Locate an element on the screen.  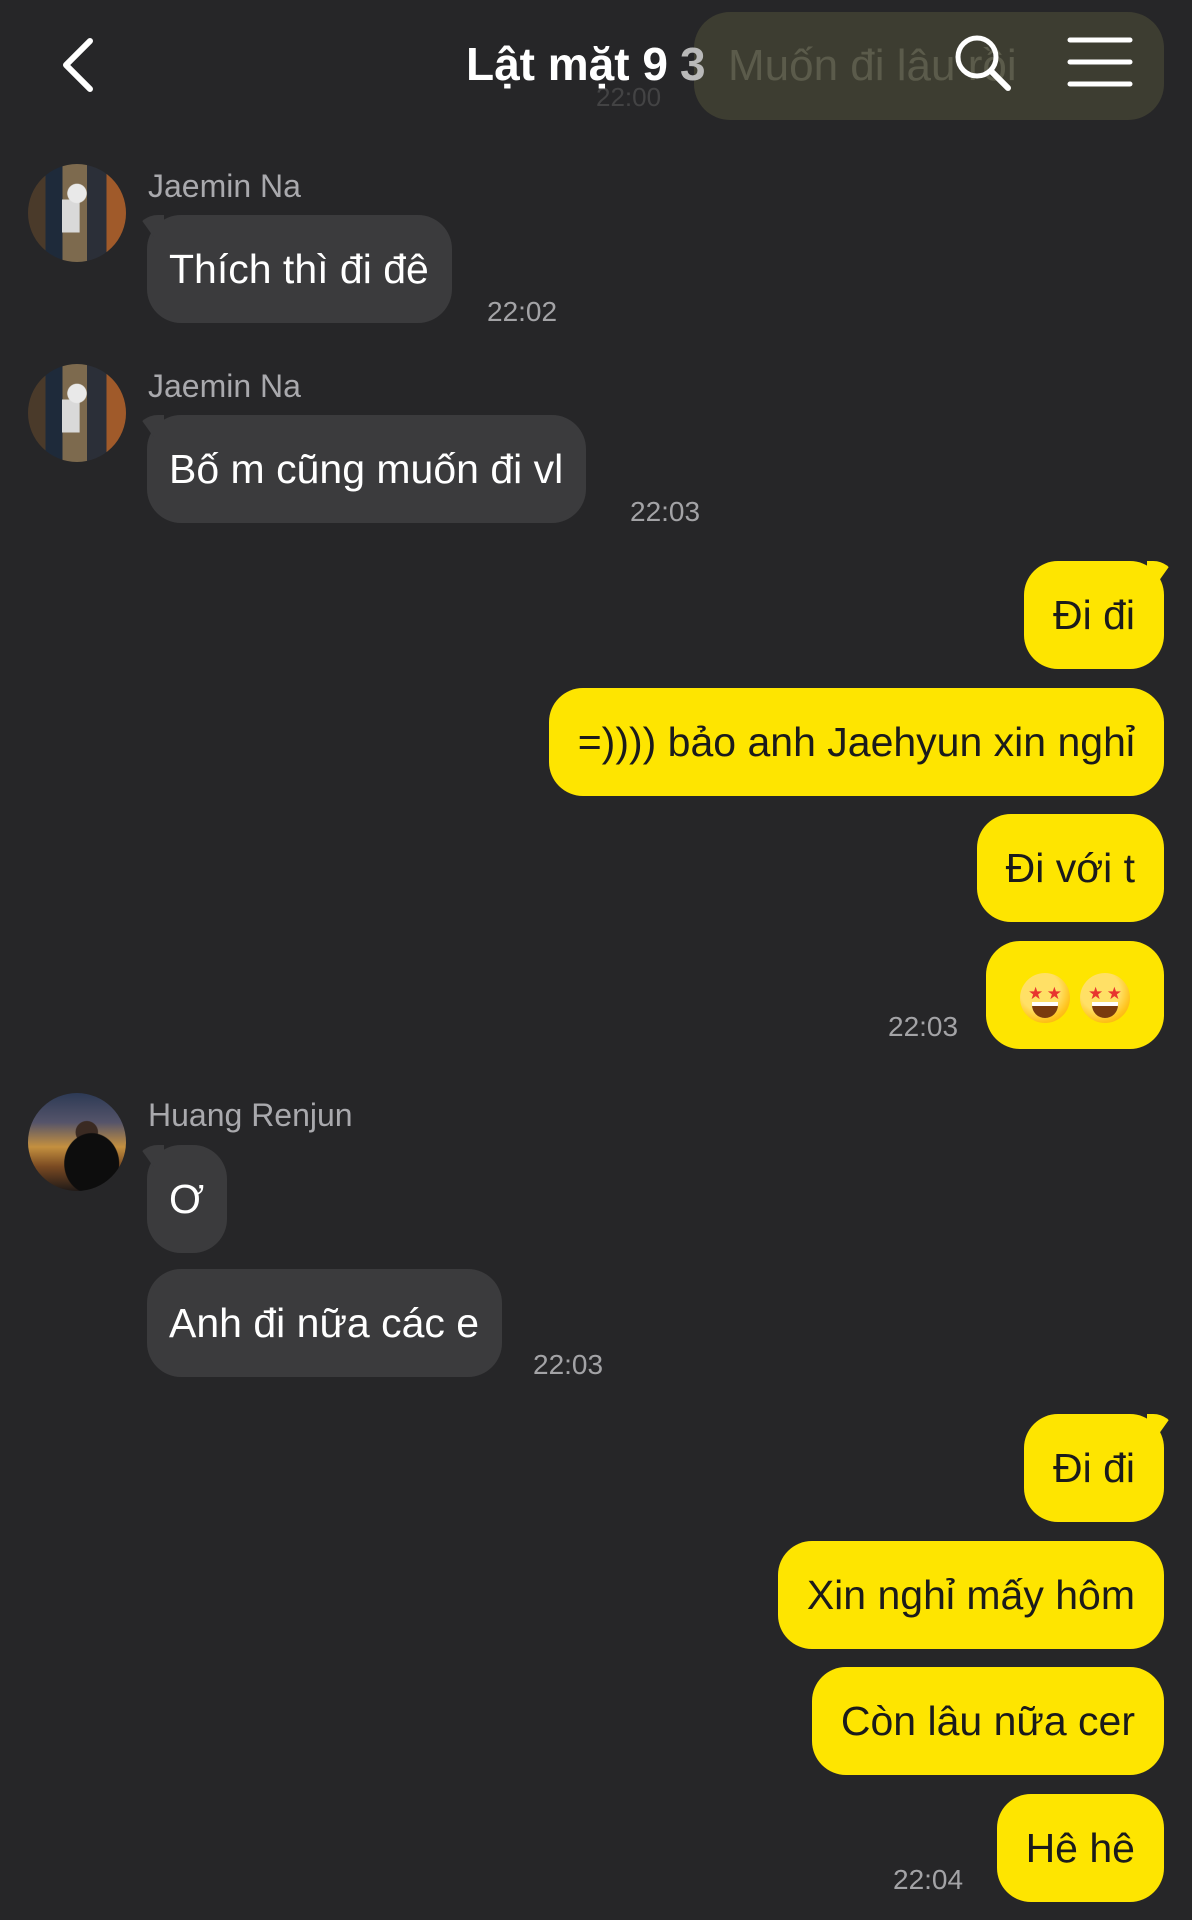
outgoing-emoji-bubble: ★ ★ ★ ★ is located at coordinates (1075, 995).